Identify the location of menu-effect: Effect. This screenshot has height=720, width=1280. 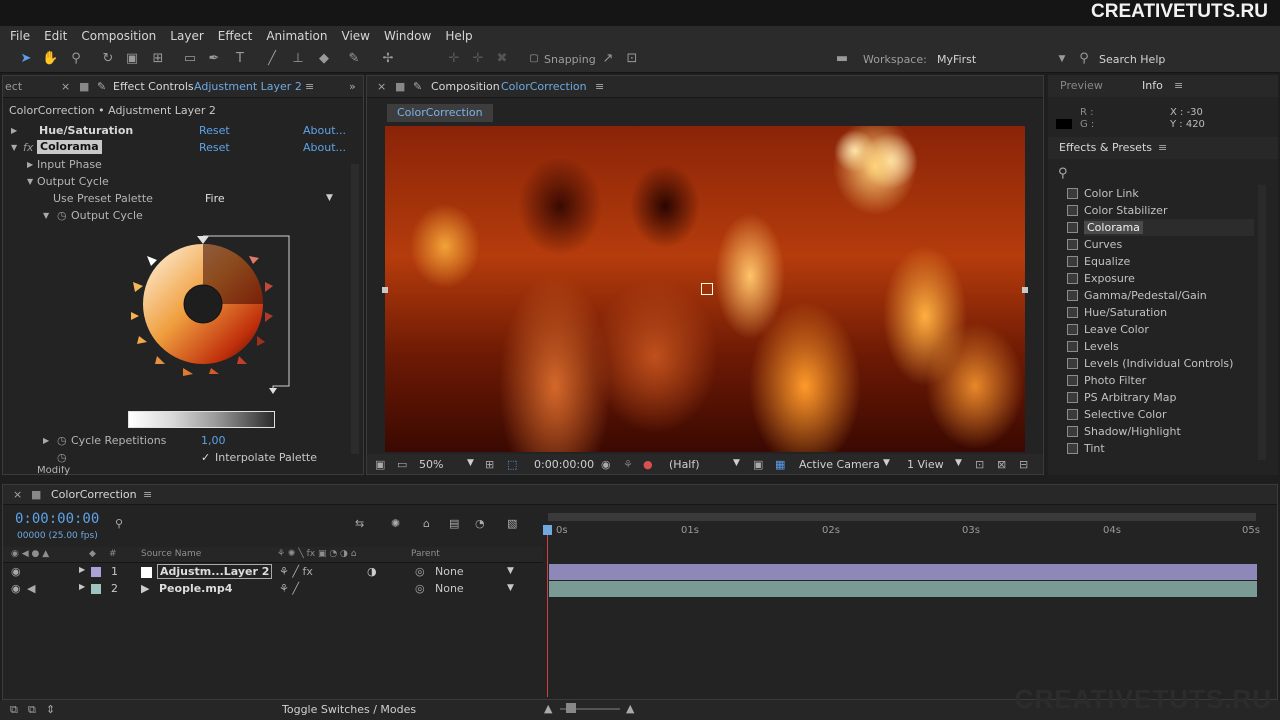
(235, 36).